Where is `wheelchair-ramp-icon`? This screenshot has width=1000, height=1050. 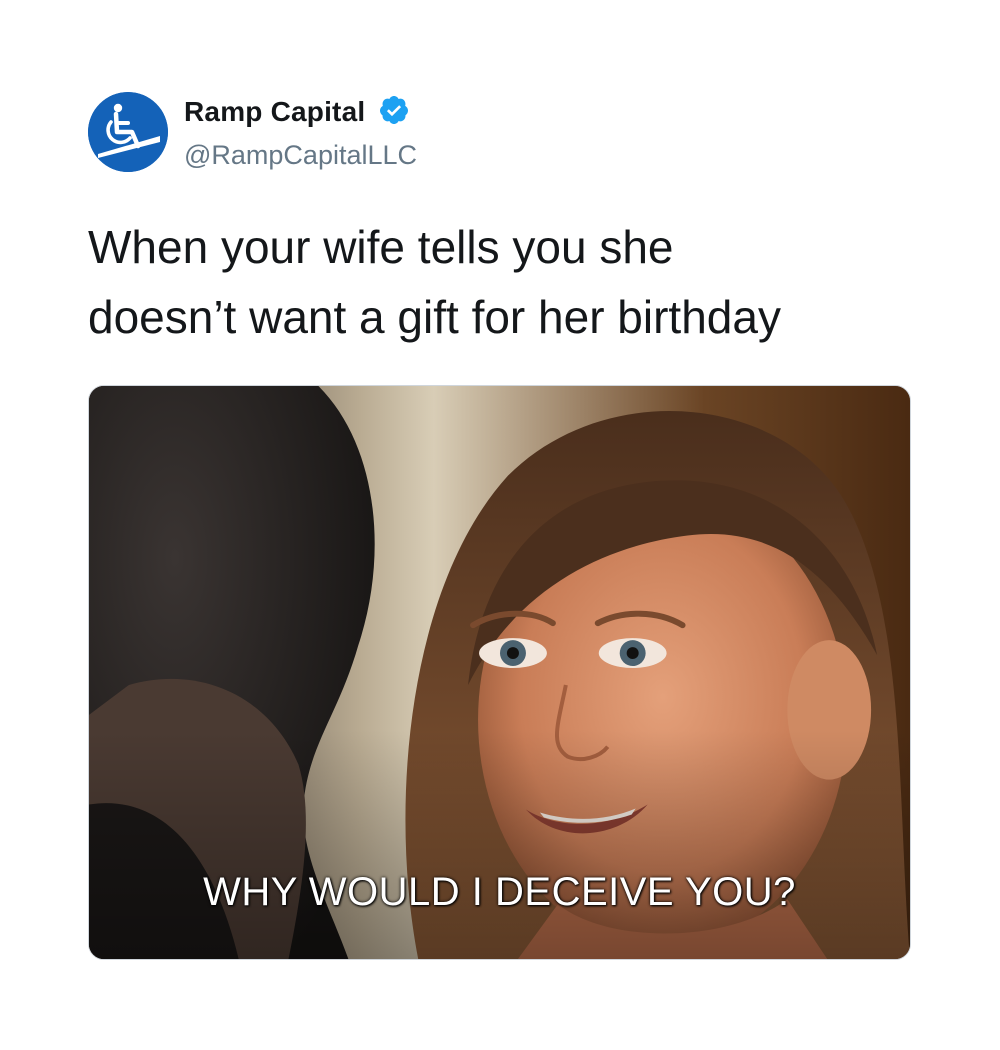 wheelchair-ramp-icon is located at coordinates (128, 132).